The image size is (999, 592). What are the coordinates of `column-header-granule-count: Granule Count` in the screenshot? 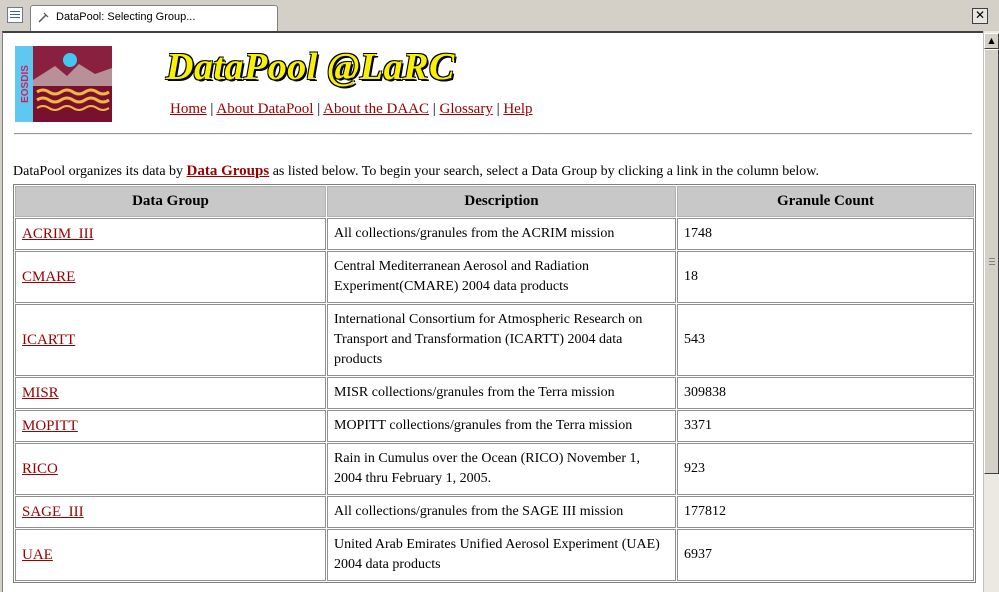 It's located at (825, 201).